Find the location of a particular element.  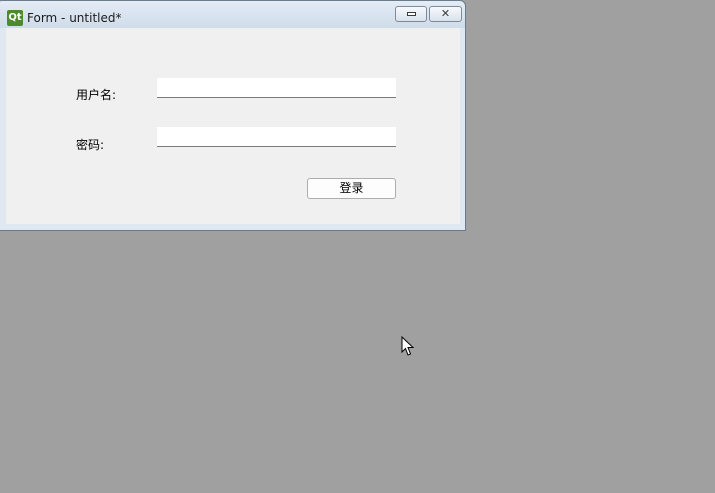

minimize-icon is located at coordinates (411, 14).